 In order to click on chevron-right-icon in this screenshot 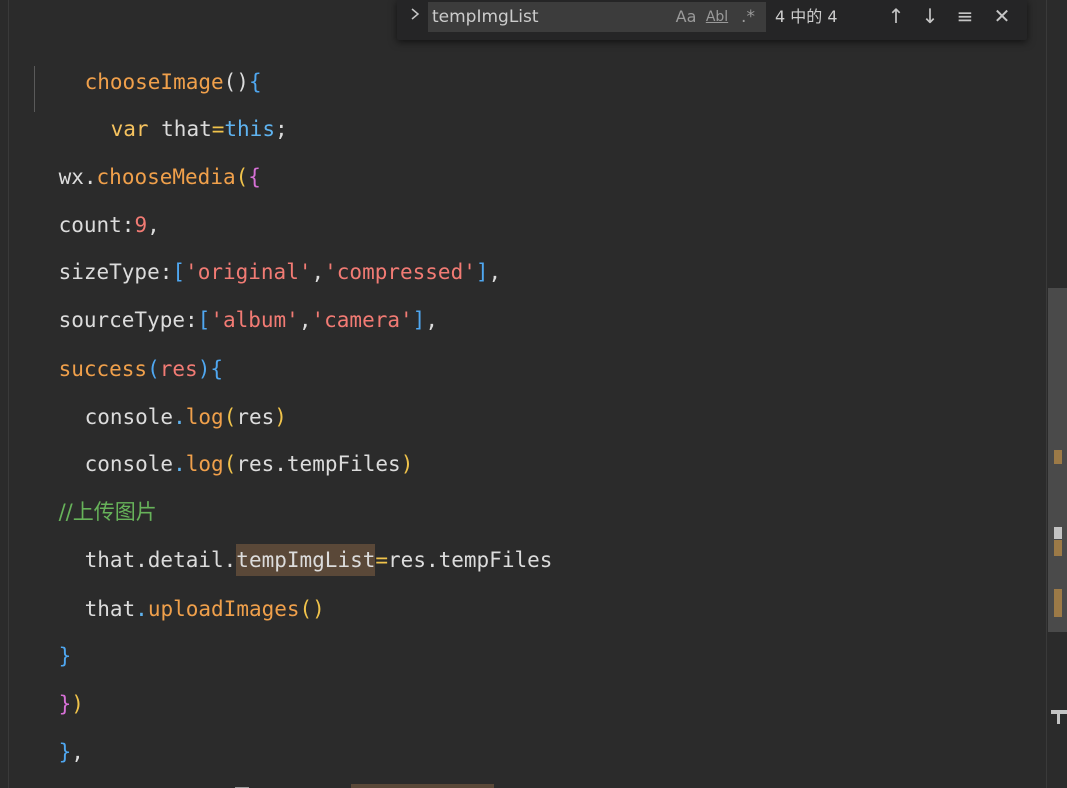, I will do `click(415, 16)`.